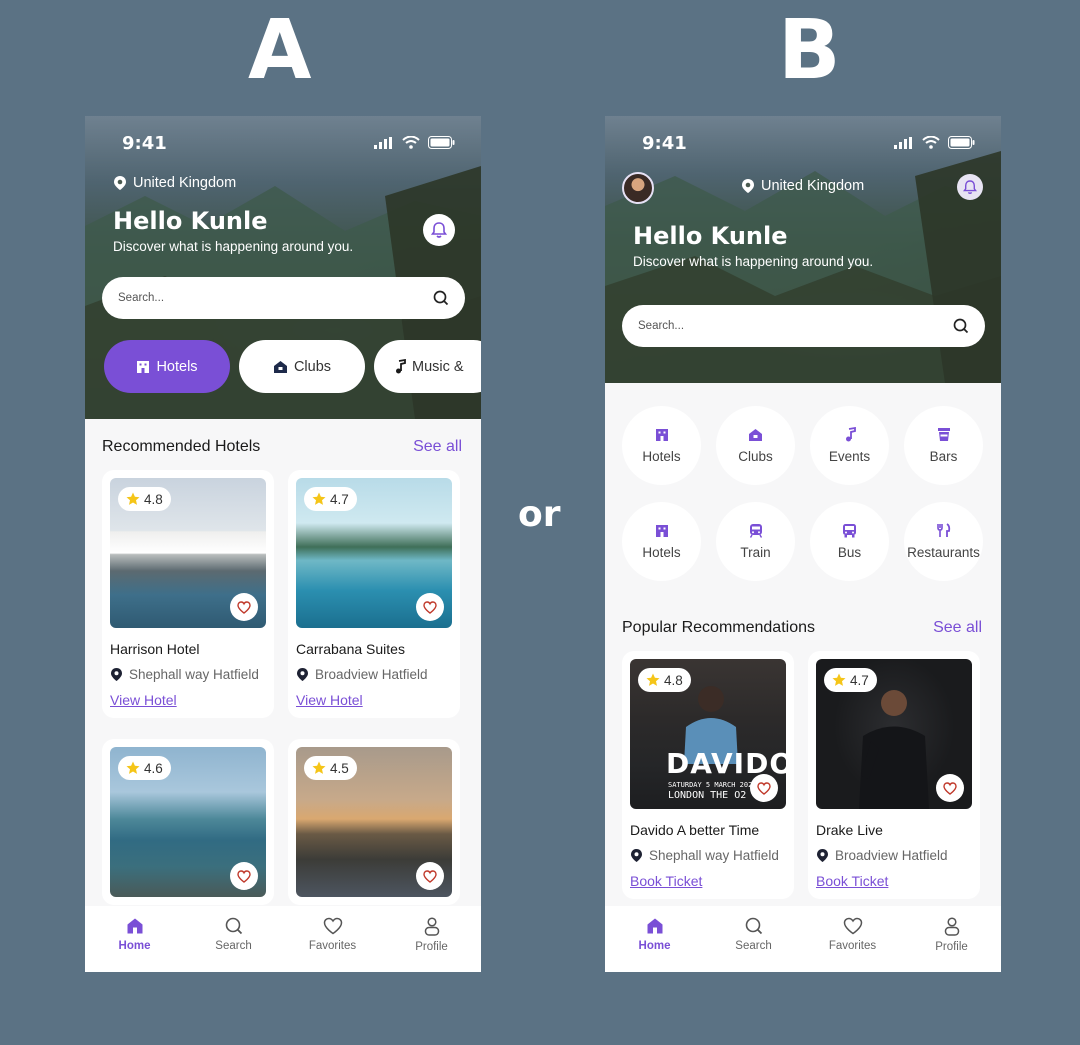 This screenshot has height=1045, width=1080. Describe the element at coordinates (153, 499) in the screenshot. I see `rating-value: 4.8` at that location.